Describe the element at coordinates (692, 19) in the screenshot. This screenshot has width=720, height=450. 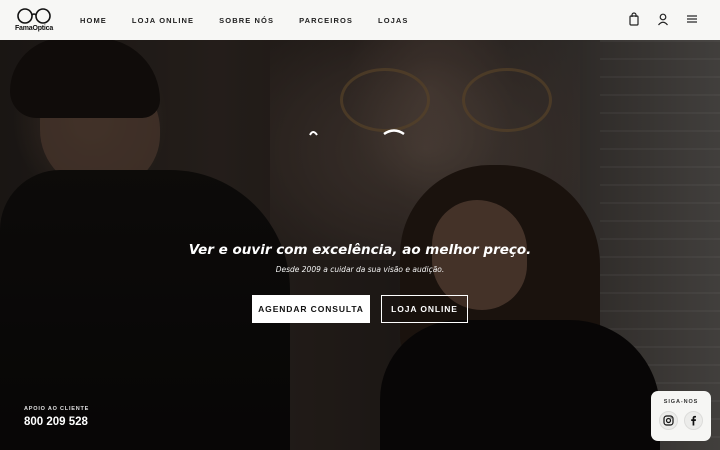
I see `menu-icon` at that location.